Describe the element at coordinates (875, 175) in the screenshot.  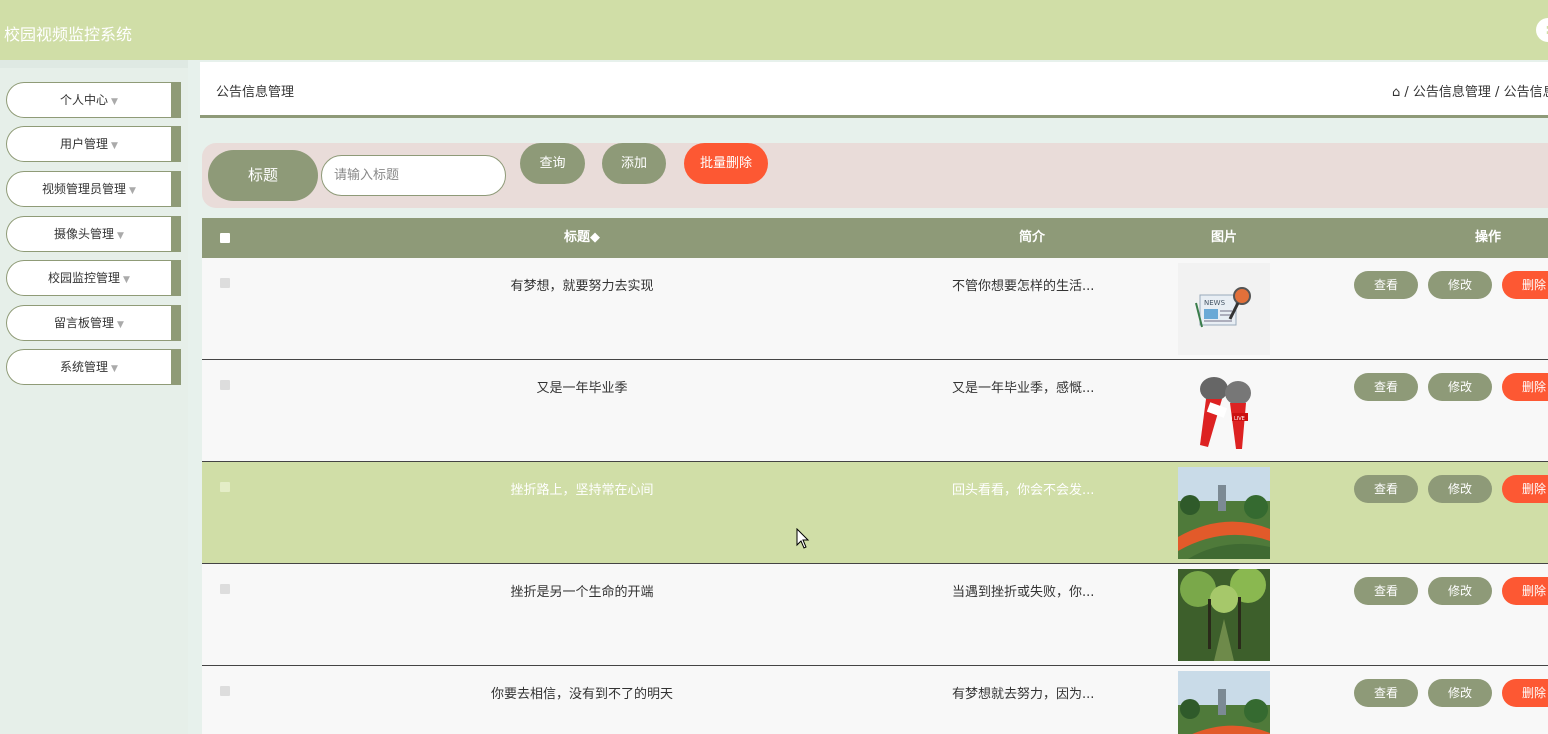
I see `search-bar: 标题 查询 添加 批量删除` at that location.